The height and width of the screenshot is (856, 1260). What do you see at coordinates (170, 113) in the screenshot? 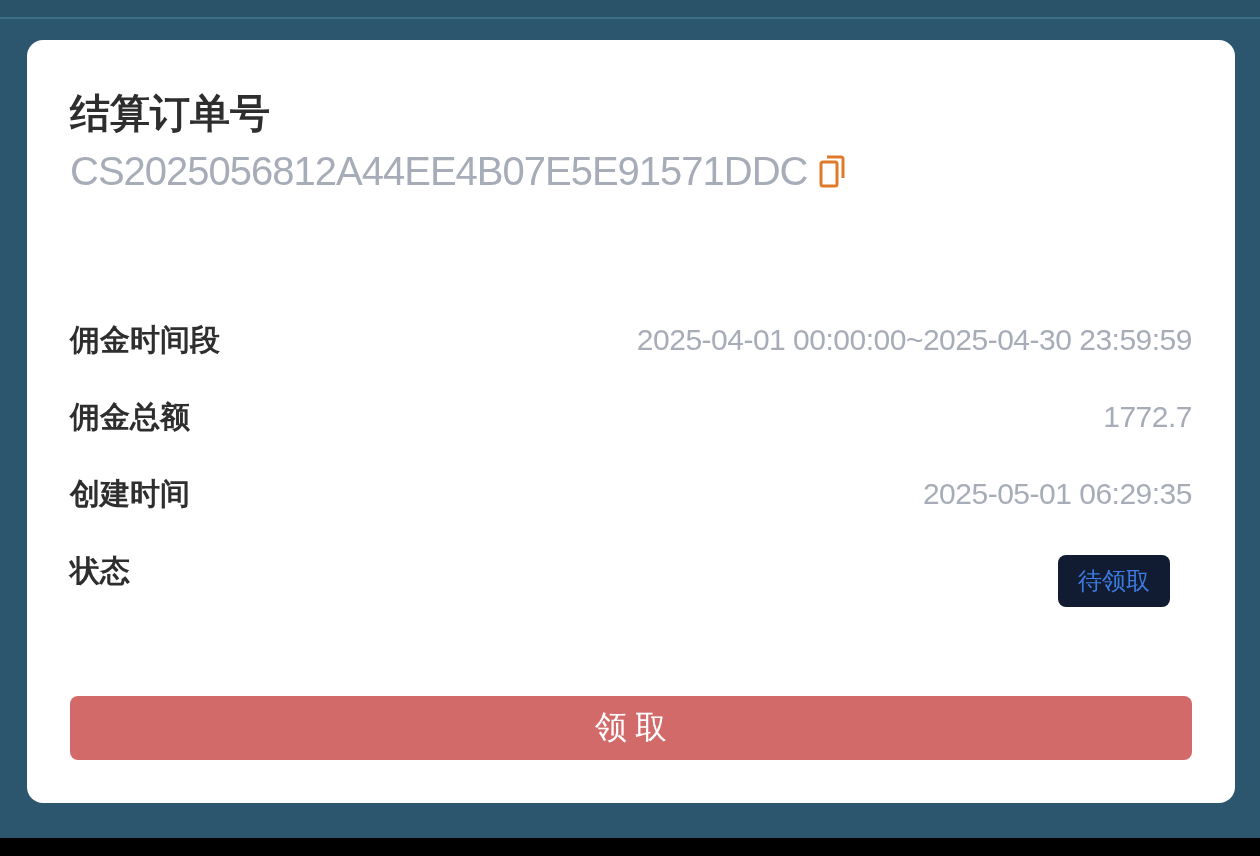
I see `order-title: 结算订单号` at bounding box center [170, 113].